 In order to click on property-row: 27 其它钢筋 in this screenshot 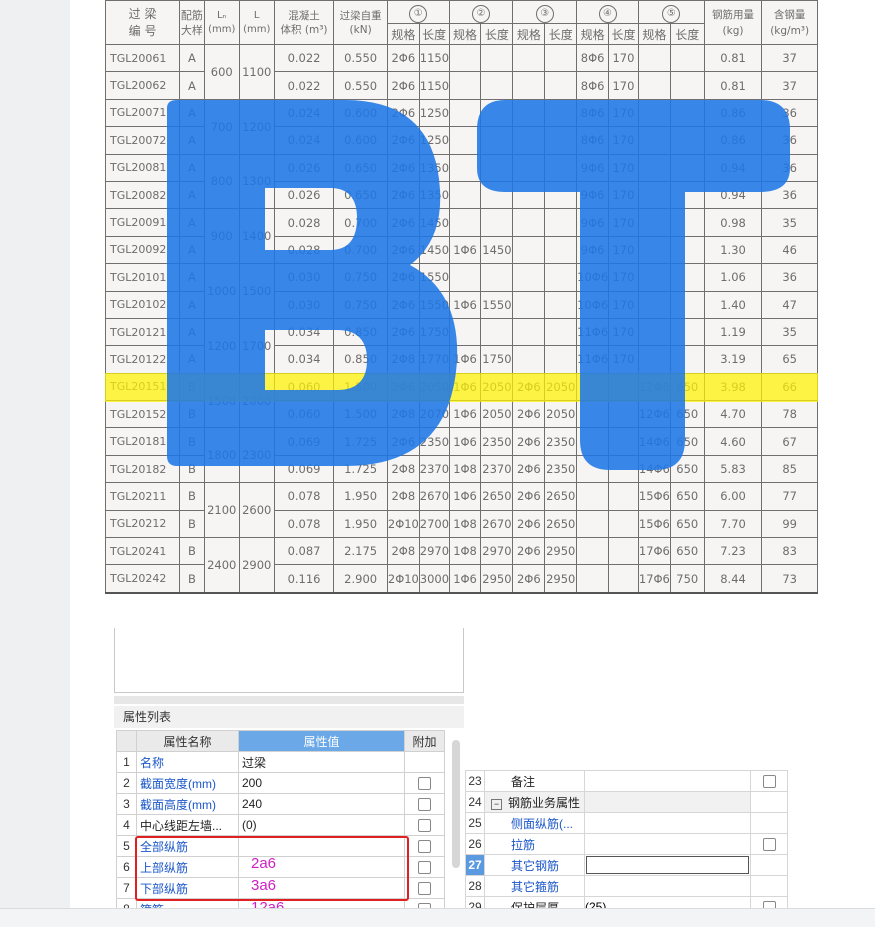, I will do `click(626, 865)`.